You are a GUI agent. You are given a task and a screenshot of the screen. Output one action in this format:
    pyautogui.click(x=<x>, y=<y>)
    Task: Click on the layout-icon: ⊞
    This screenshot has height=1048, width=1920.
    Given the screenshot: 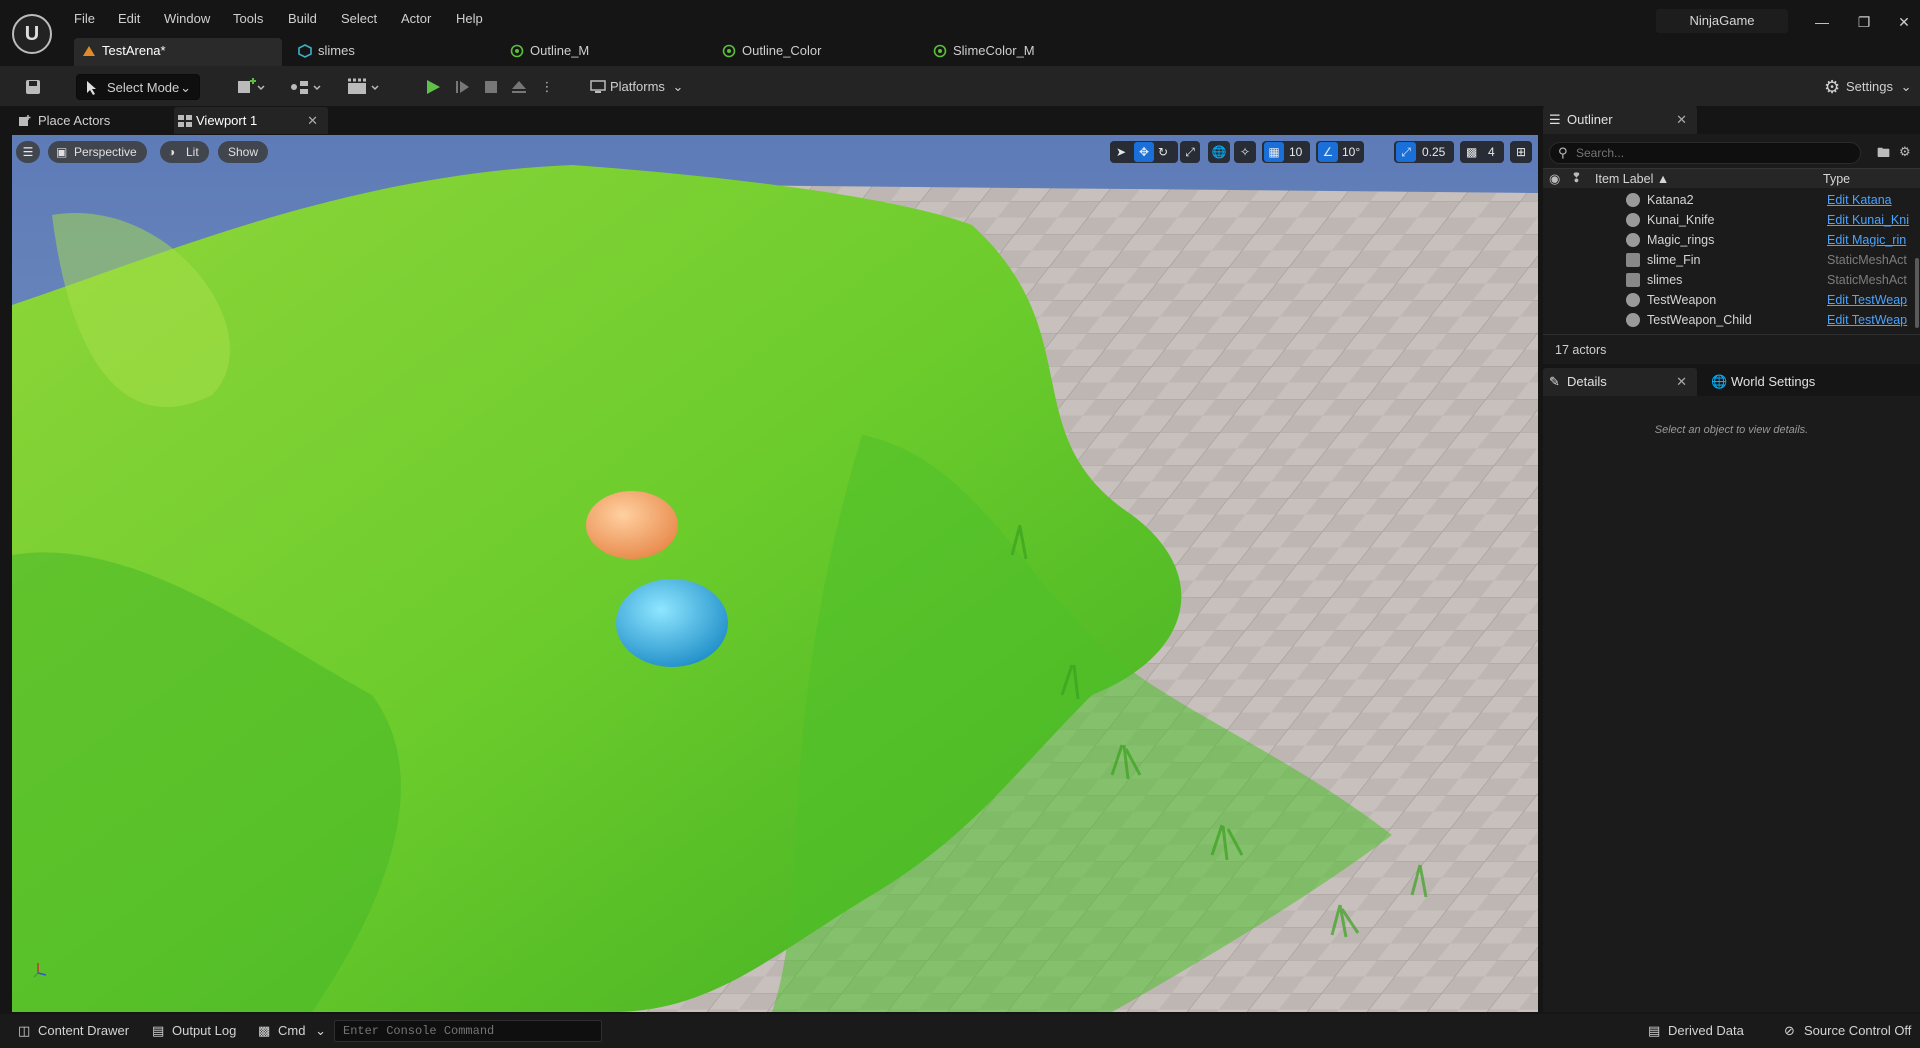 What is the action you would take?
    pyautogui.click(x=1521, y=152)
    